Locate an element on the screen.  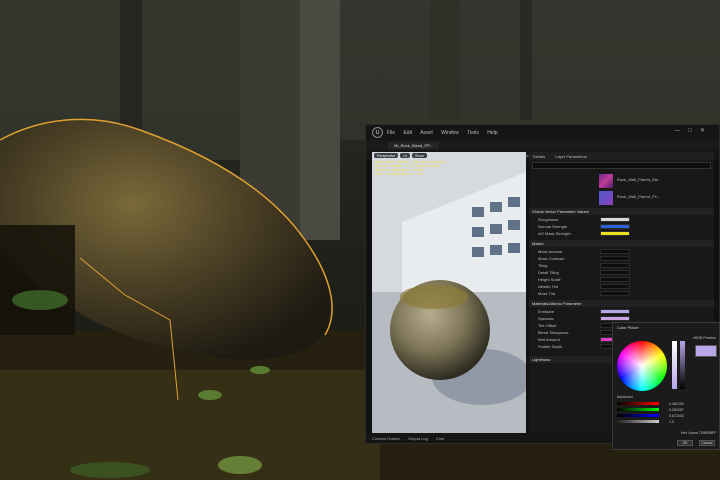
red-slider is located at coordinates (638, 403).